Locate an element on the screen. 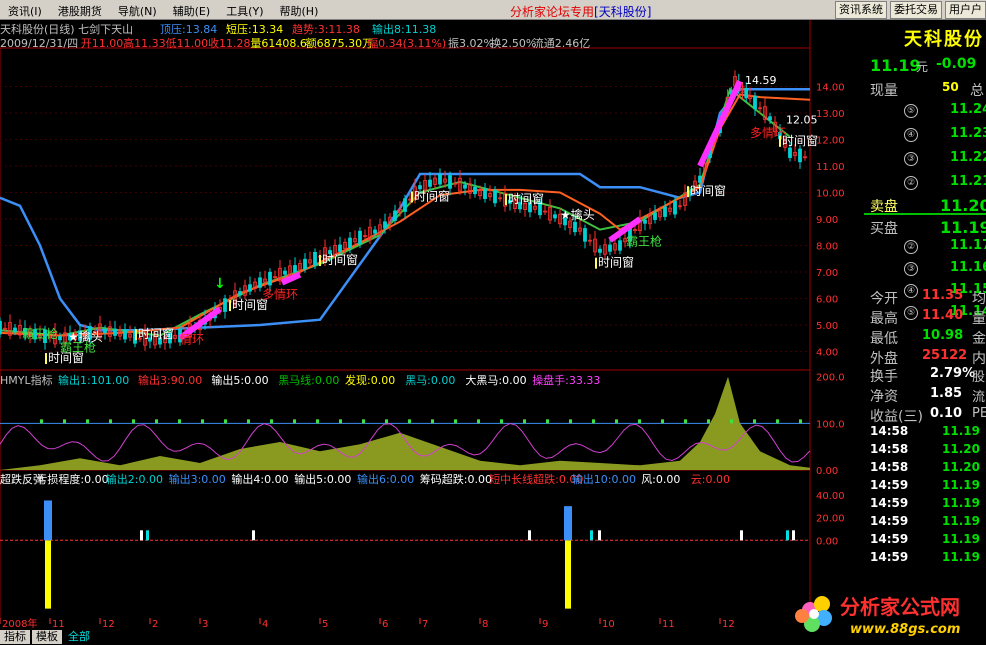 This screenshot has width=986, height=645. tab-2: 全部 is located at coordinates (79, 637).